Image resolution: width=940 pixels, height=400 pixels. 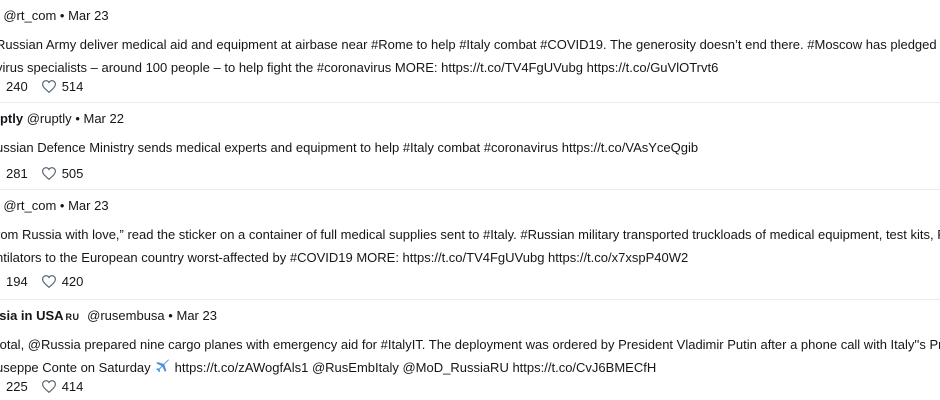 I want to click on tweet-stats: 281 505, so click(x=44, y=173).